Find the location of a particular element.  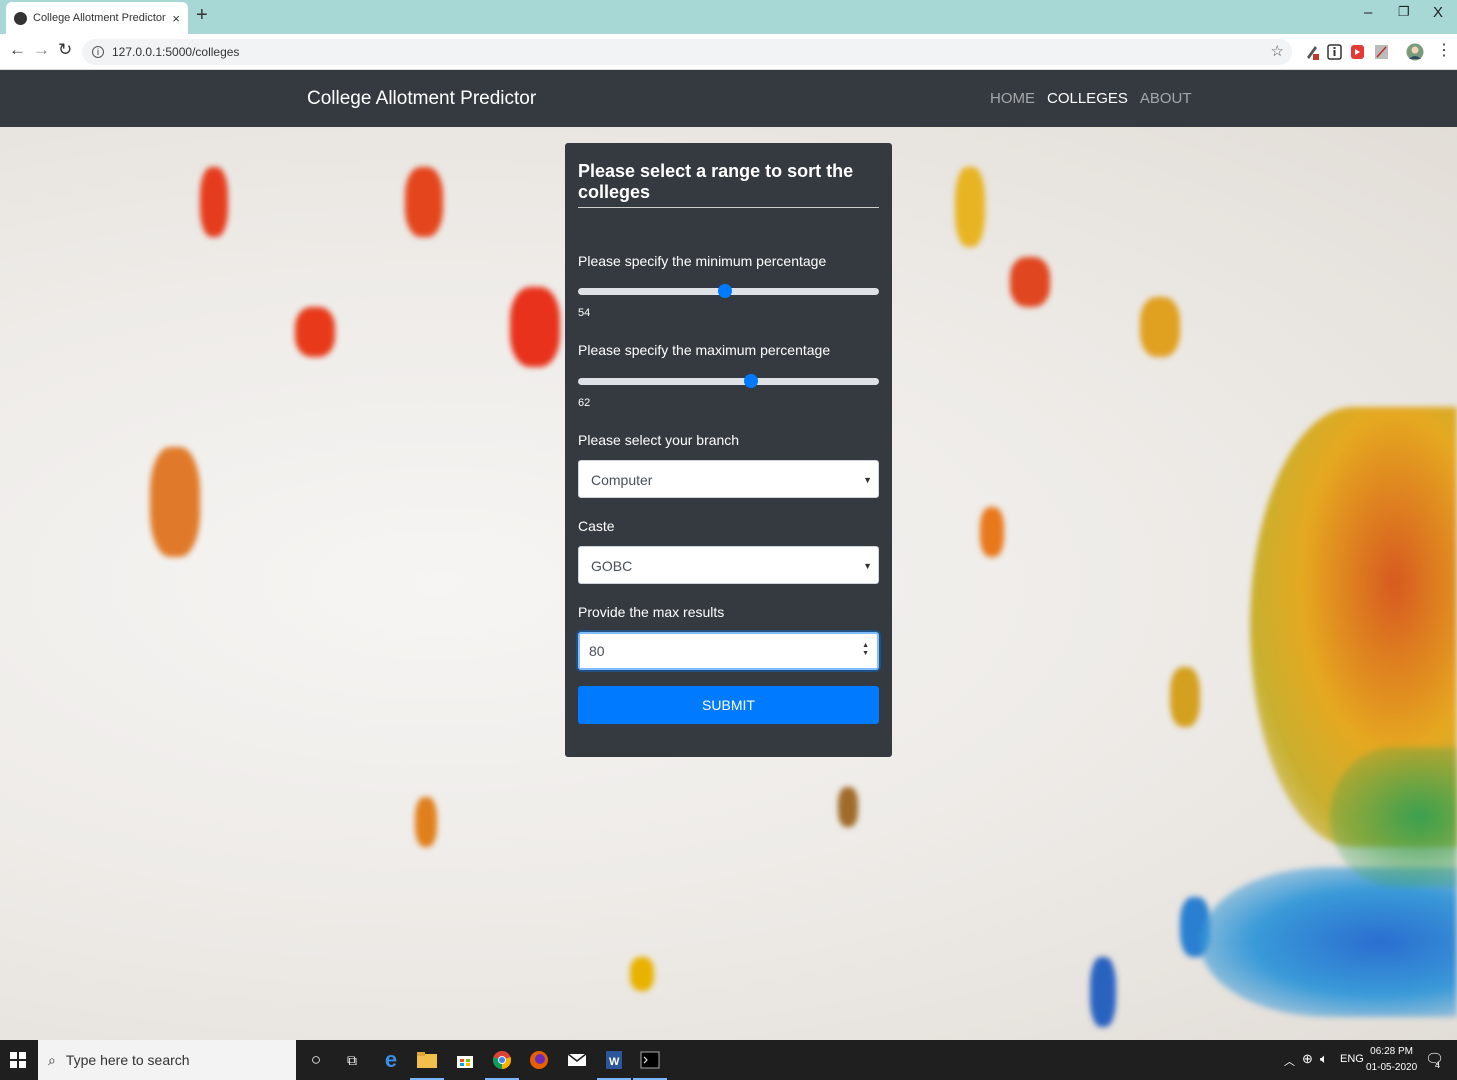

file-explorer-icon is located at coordinates (427, 1064).